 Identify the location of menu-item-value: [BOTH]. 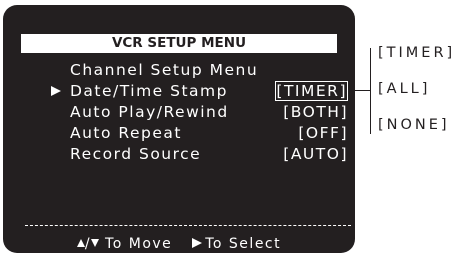
(315, 112).